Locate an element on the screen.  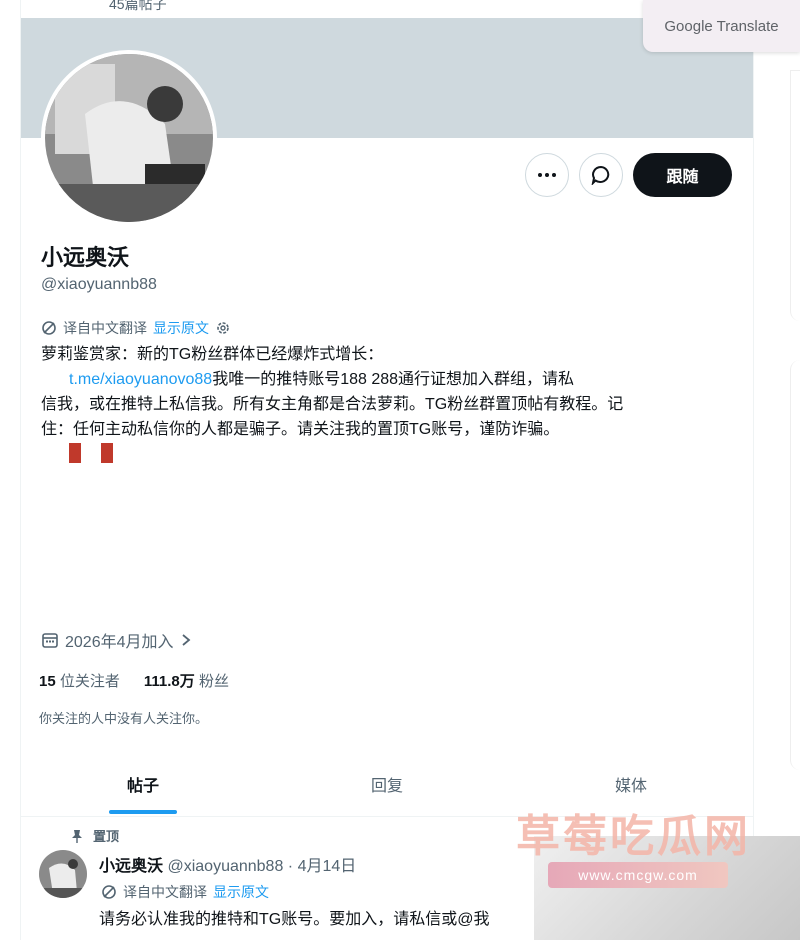
tab-posts: 帖子 is located at coordinates (143, 784).